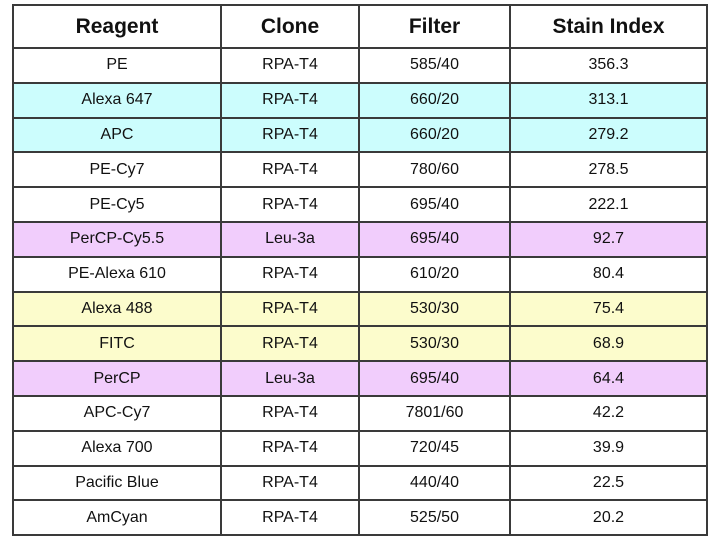 This screenshot has height=540, width=720. Describe the element at coordinates (434, 483) in the screenshot. I see `cell-filter: 440/40` at that location.